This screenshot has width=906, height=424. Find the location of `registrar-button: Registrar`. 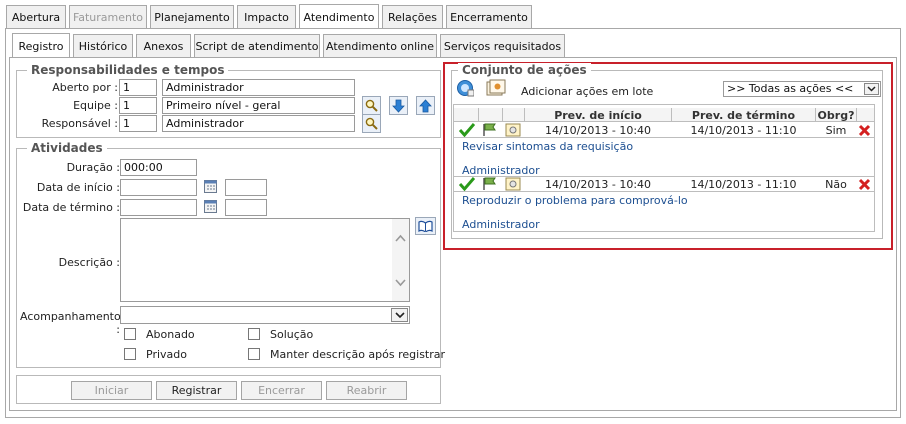

registrar-button: Registrar is located at coordinates (196, 390).